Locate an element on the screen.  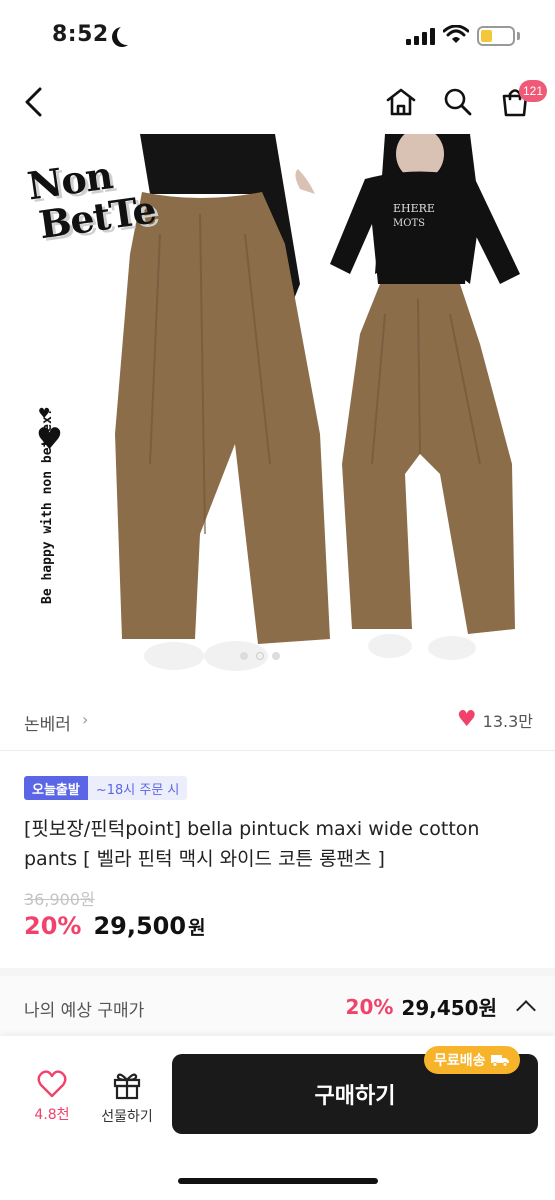
brand-logo: Non BetTe is located at coordinates (91, 200).